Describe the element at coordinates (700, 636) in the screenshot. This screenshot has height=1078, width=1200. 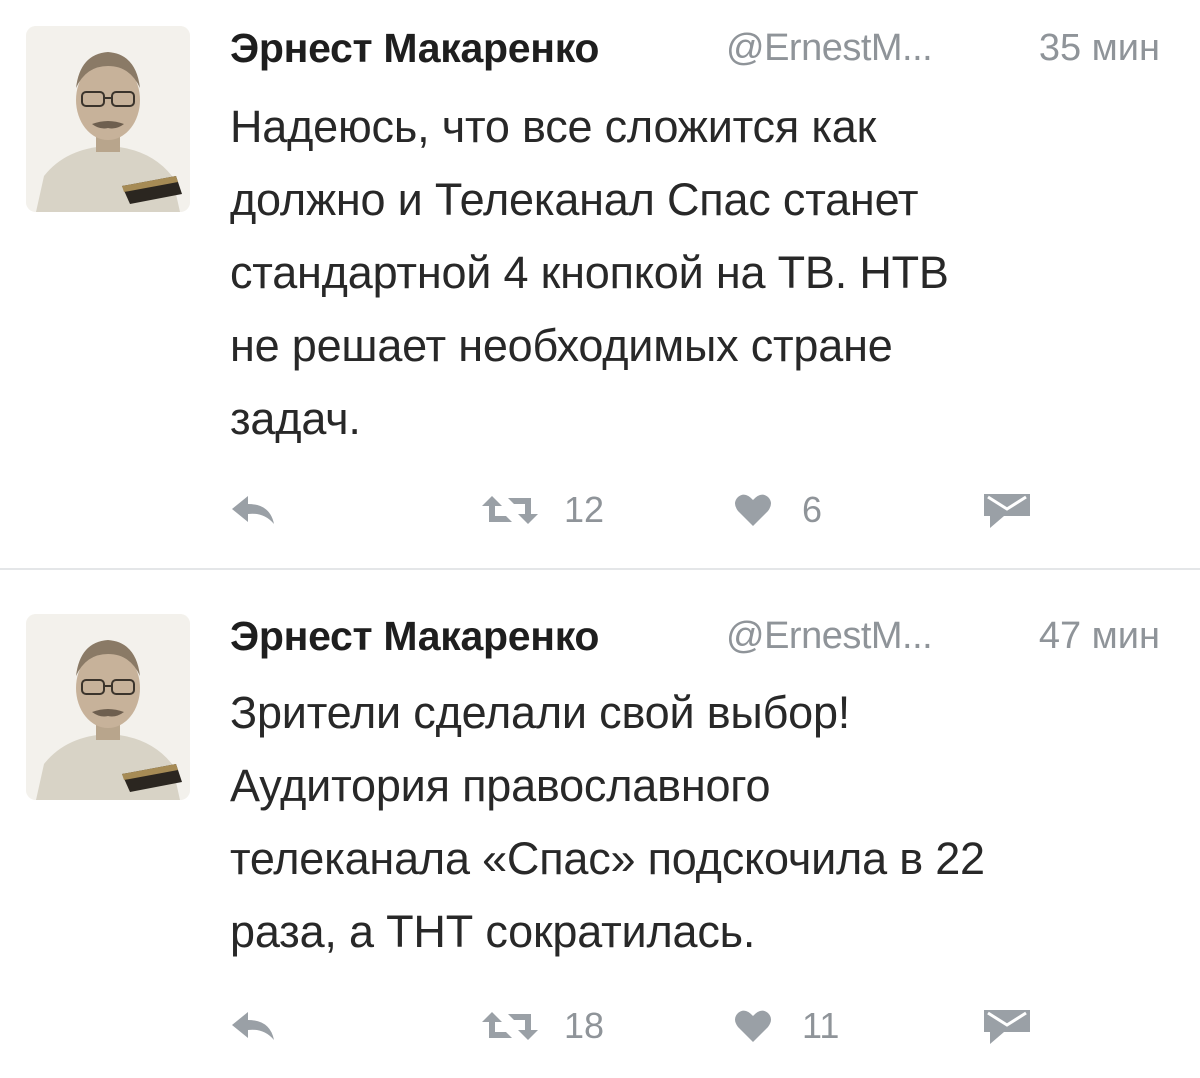
I see `tweet-header: Эрнест Макаренко @ErnestM... 47 мин` at that location.